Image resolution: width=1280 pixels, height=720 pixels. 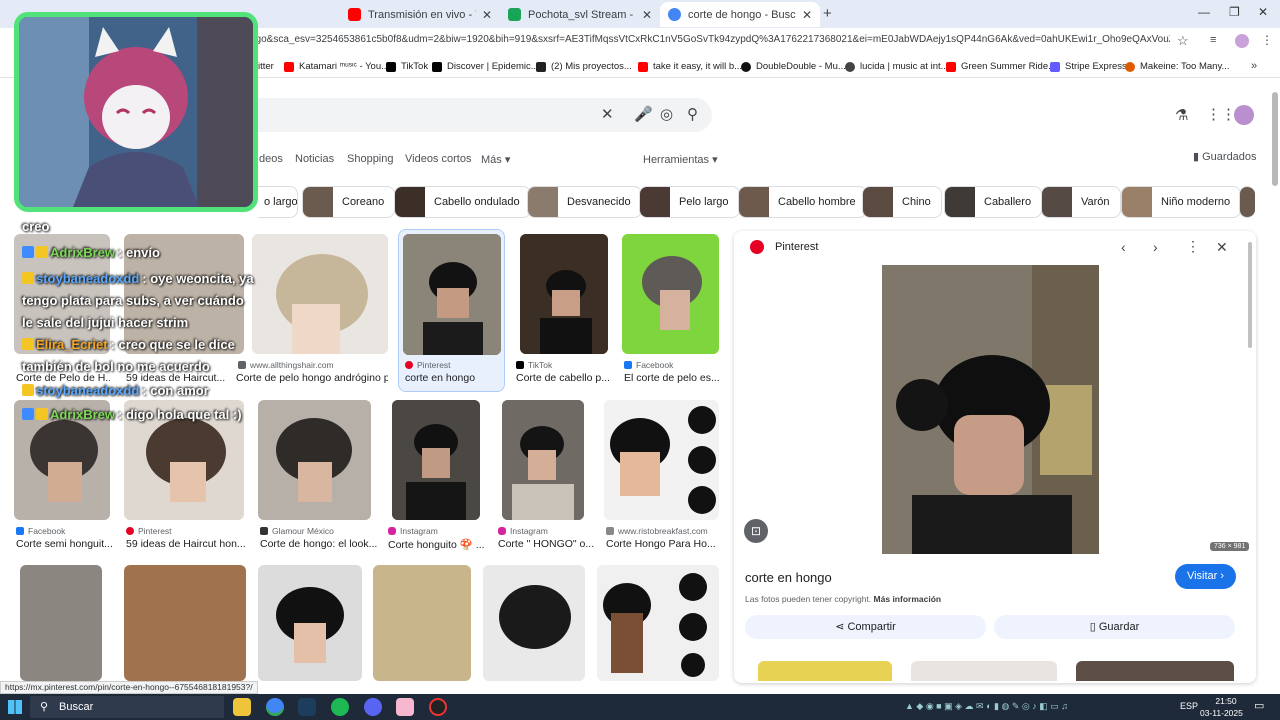 What do you see at coordinates (740, 14) in the screenshot?
I see `tab-google-search: corte de hongo - Buscar con G... ✕` at bounding box center [740, 14].